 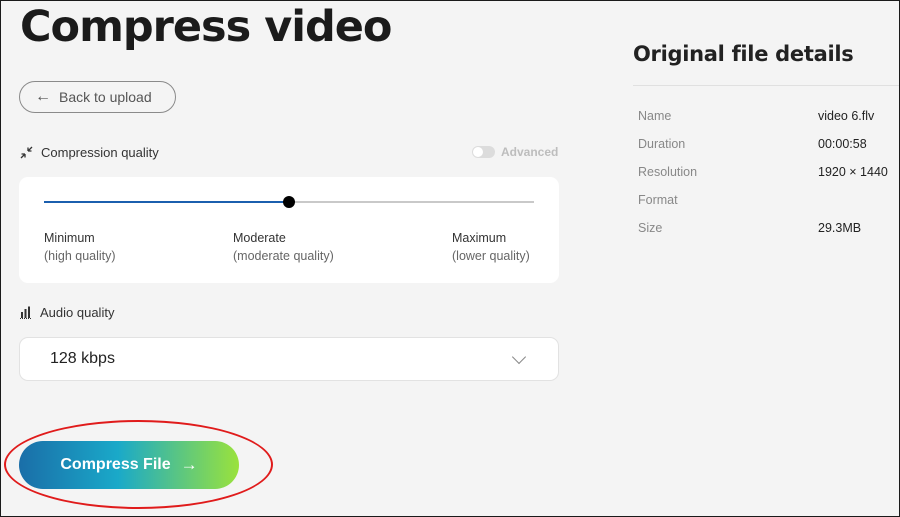 I want to click on detail-row: Size 29.3MB, so click(x=769, y=228).